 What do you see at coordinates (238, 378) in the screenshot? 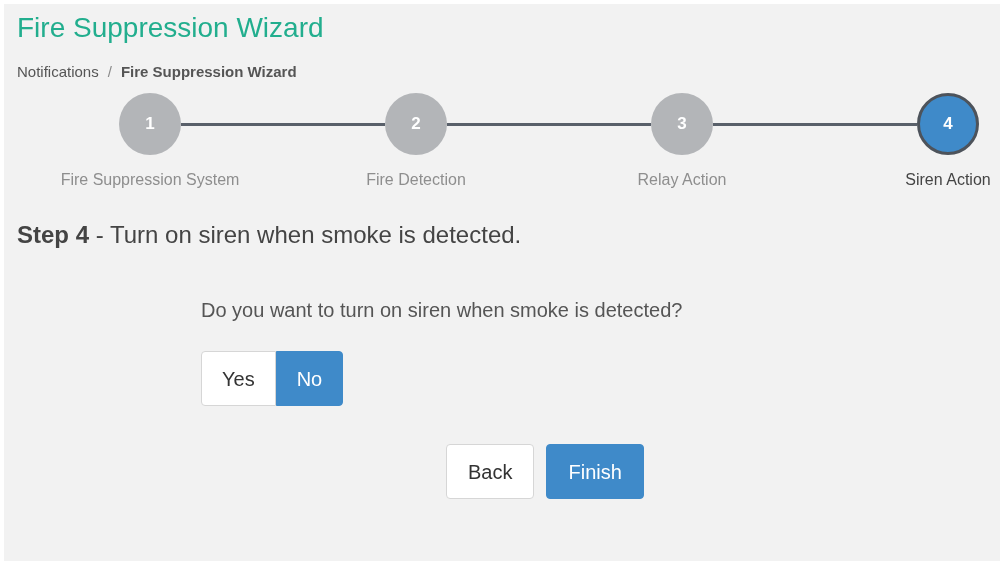
I see `toggle-option: Yes` at bounding box center [238, 378].